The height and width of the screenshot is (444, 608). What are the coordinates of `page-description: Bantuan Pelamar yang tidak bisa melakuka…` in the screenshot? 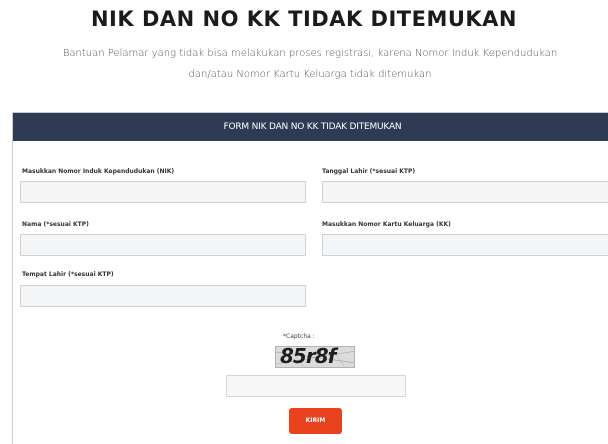 It's located at (310, 64).